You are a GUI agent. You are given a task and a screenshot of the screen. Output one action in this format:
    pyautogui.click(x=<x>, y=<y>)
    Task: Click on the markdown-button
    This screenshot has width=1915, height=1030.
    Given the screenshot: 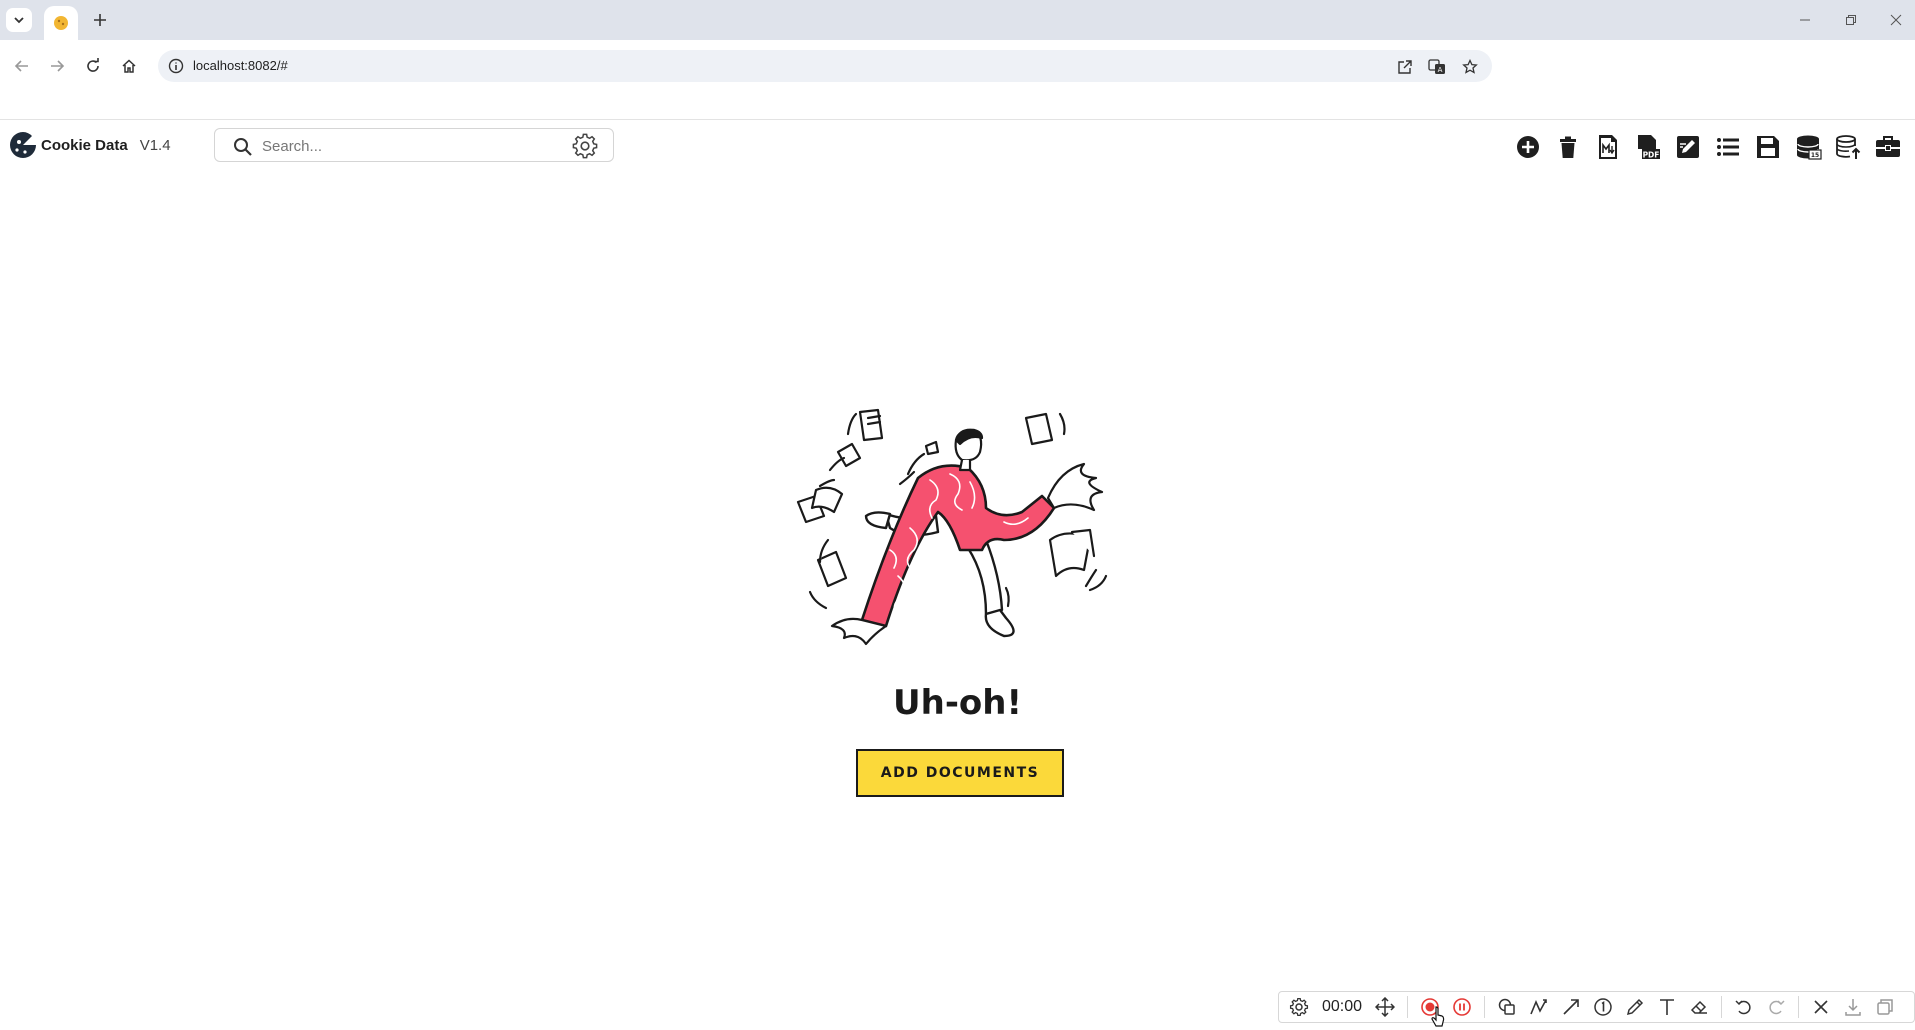 What is the action you would take?
    pyautogui.click(x=1608, y=147)
    